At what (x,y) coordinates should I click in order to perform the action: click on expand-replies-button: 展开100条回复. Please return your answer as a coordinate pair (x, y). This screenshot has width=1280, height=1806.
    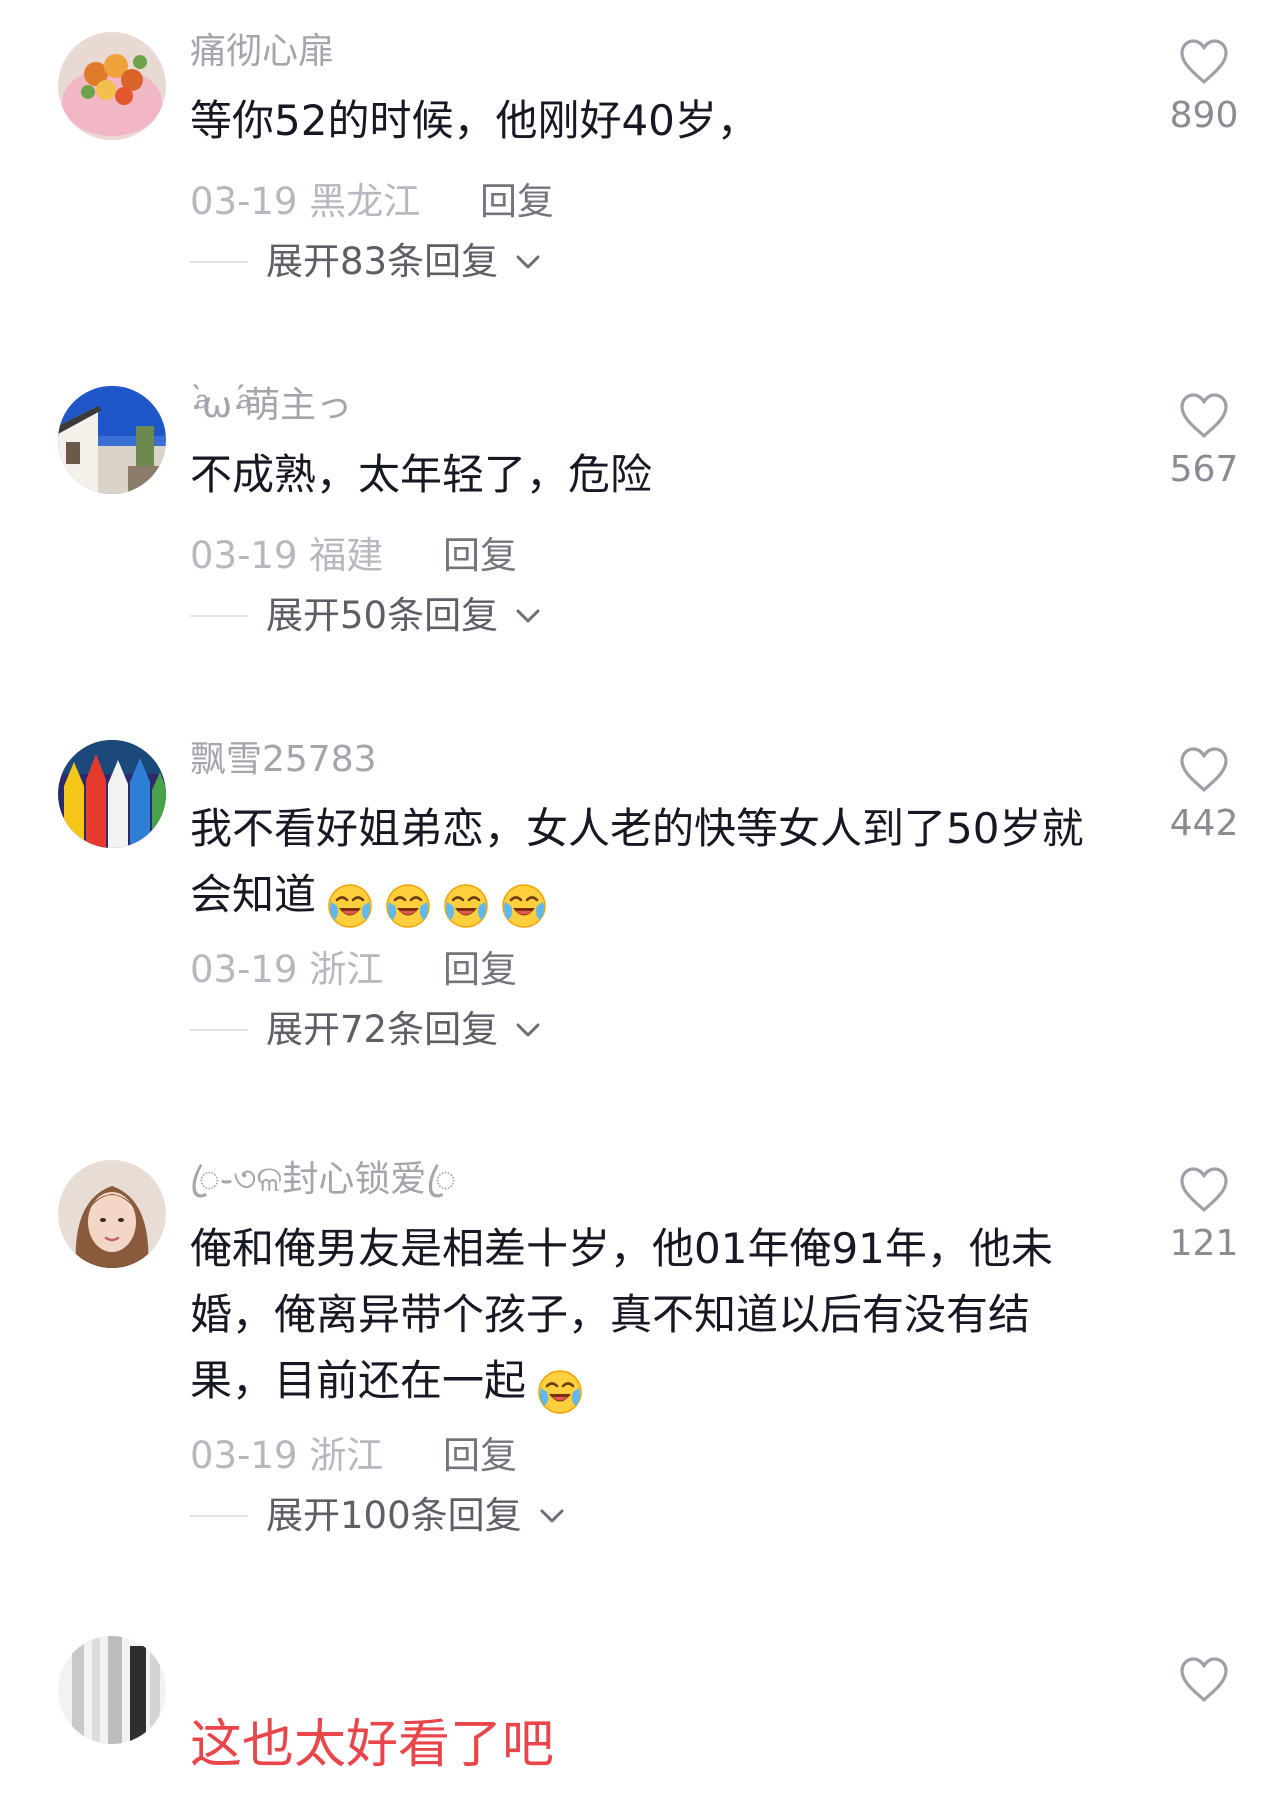
    Looking at the image, I should click on (379, 1516).